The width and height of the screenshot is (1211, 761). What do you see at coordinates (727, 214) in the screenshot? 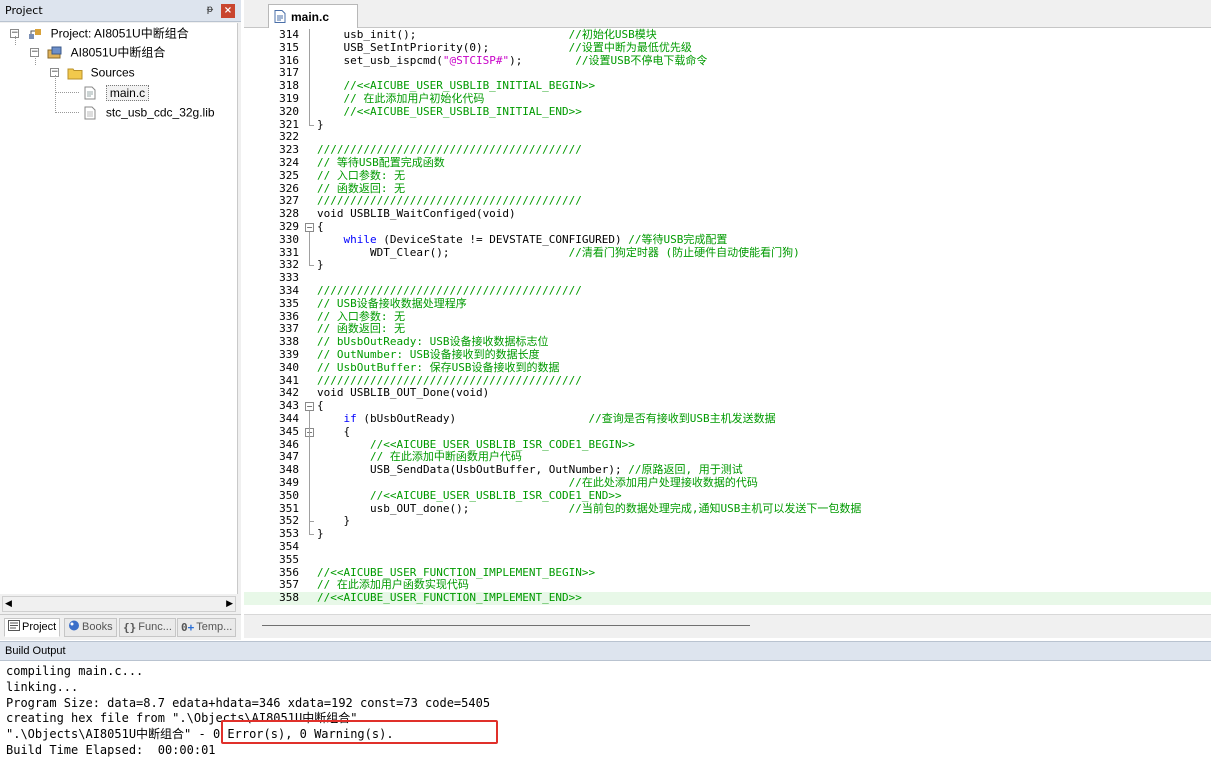
I see `code-line: 328 void USBLIB_WaitConfiged(void)` at bounding box center [727, 214].